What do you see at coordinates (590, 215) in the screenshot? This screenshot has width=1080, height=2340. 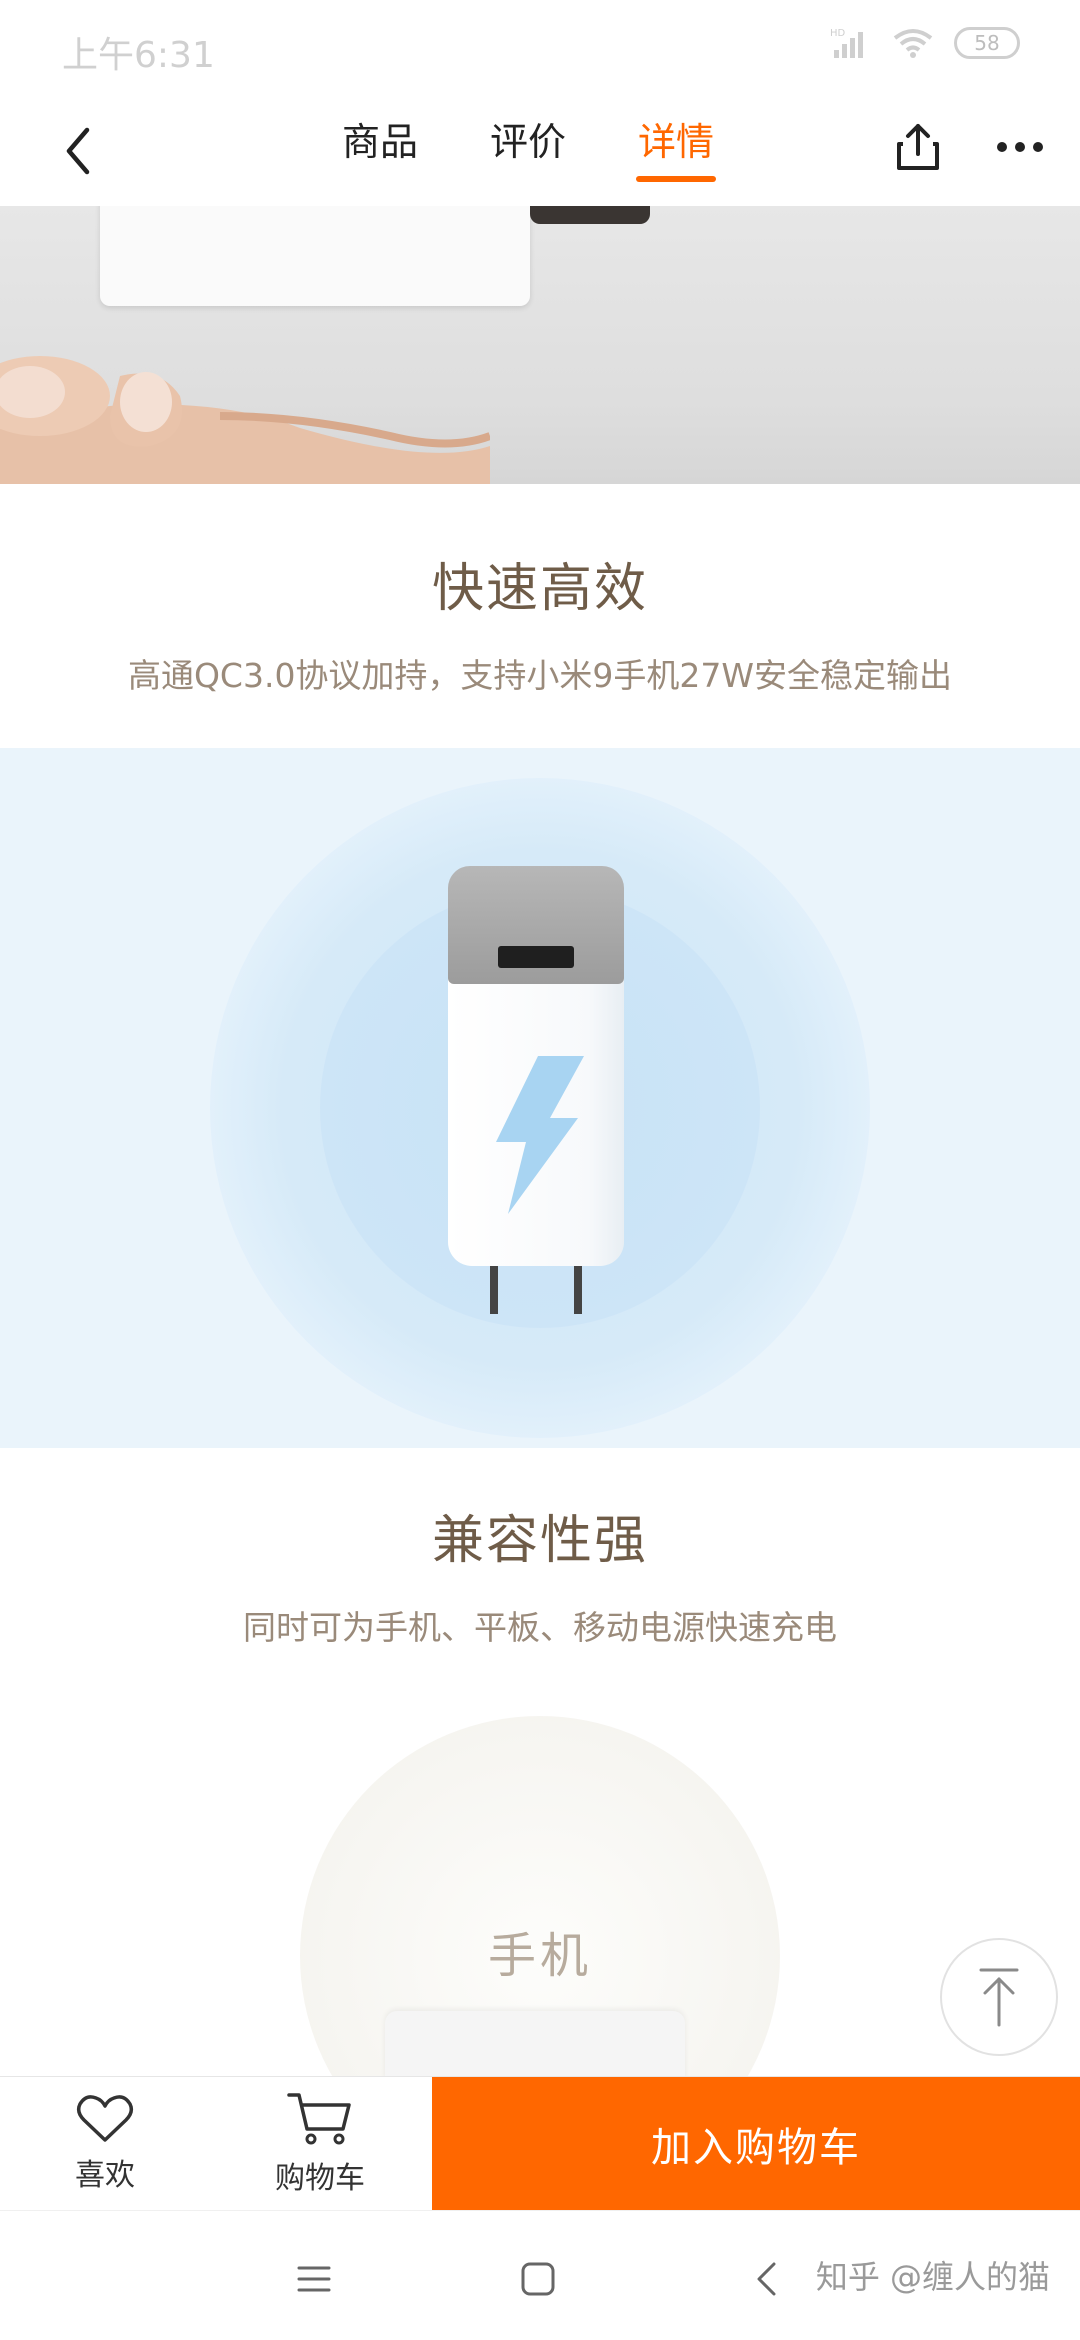 I see `charger-photo-plug` at bounding box center [590, 215].